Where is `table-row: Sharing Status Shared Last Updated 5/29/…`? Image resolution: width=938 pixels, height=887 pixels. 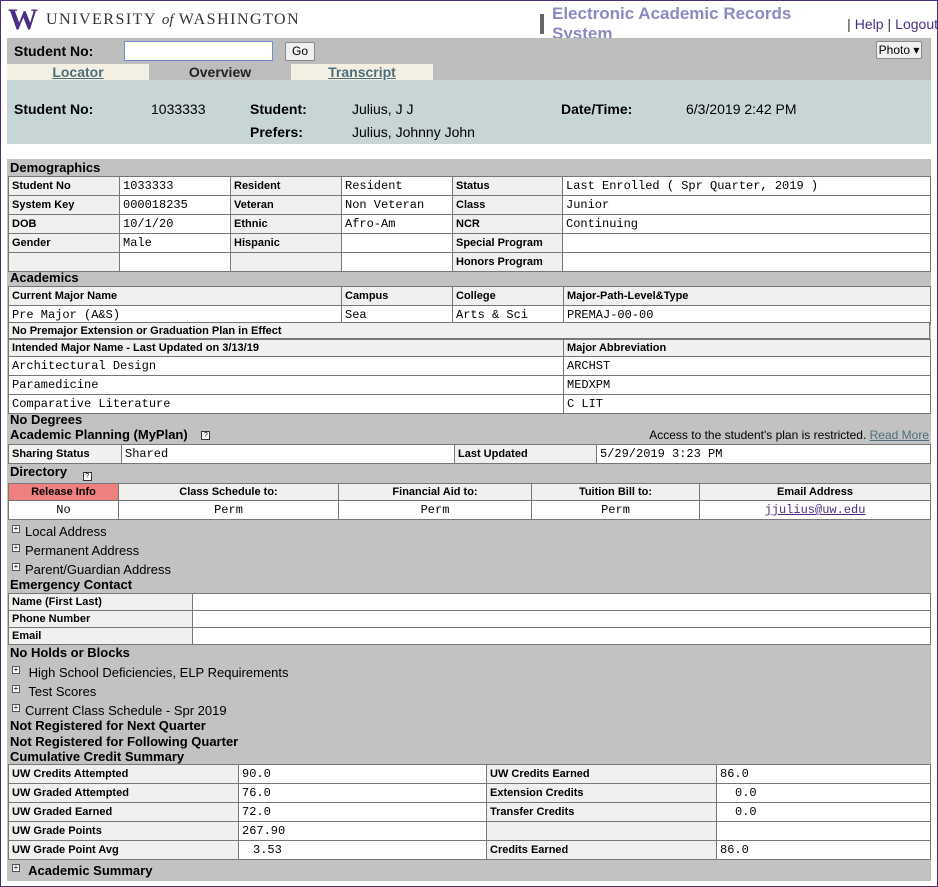
table-row: Sharing Status Shared Last Updated 5/29/… is located at coordinates (469, 454).